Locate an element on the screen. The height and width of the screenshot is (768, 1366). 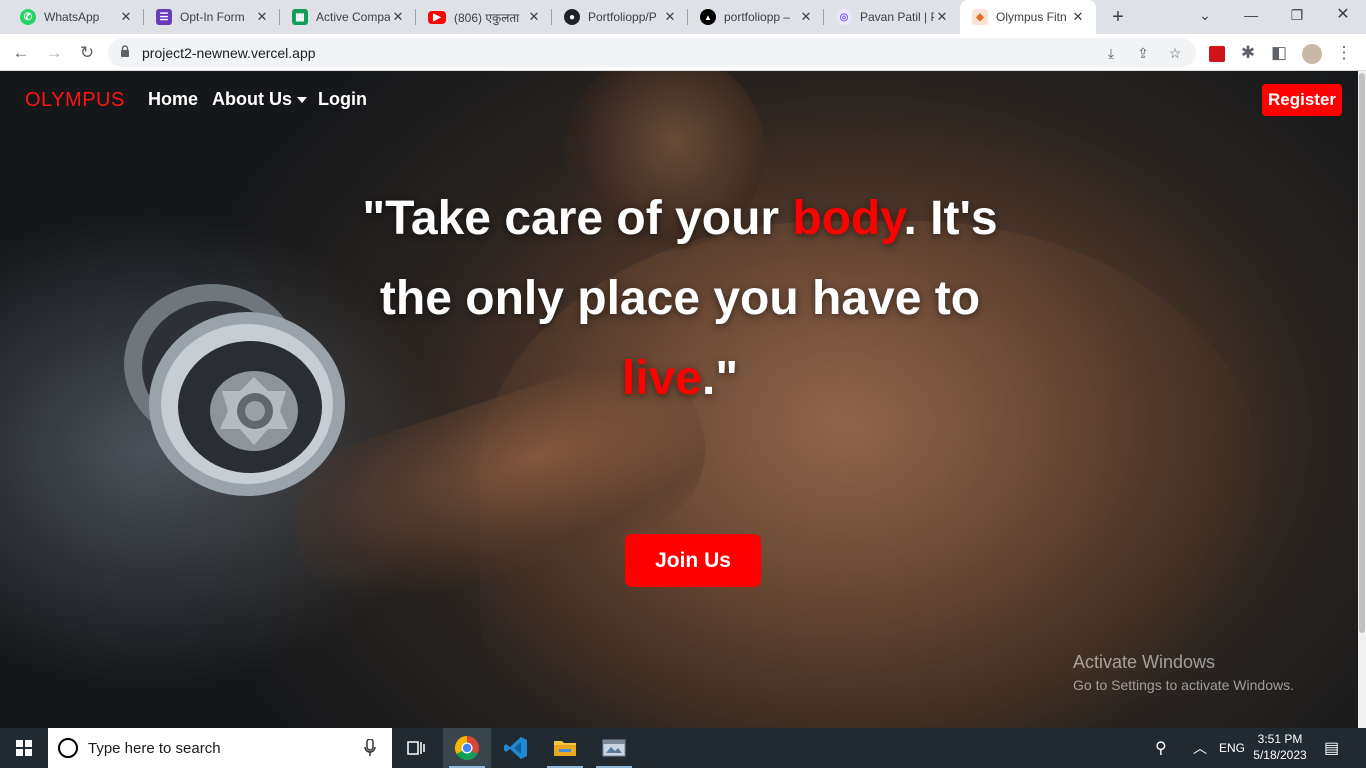
vercel-icon: ▲ is located at coordinates (708, 17).